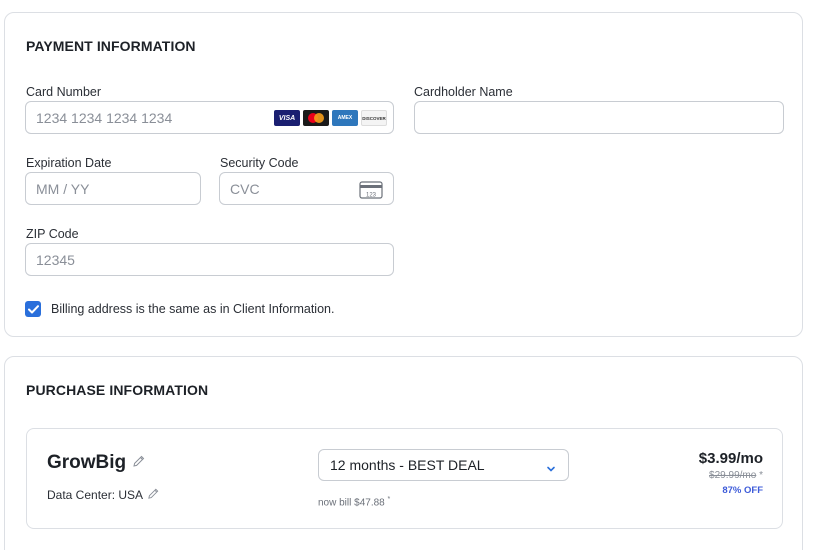 The height and width of the screenshot is (550, 829). What do you see at coordinates (407, 465) in the screenshot?
I see `billing-period-value: 12 months - BEST DEAL` at bounding box center [407, 465].